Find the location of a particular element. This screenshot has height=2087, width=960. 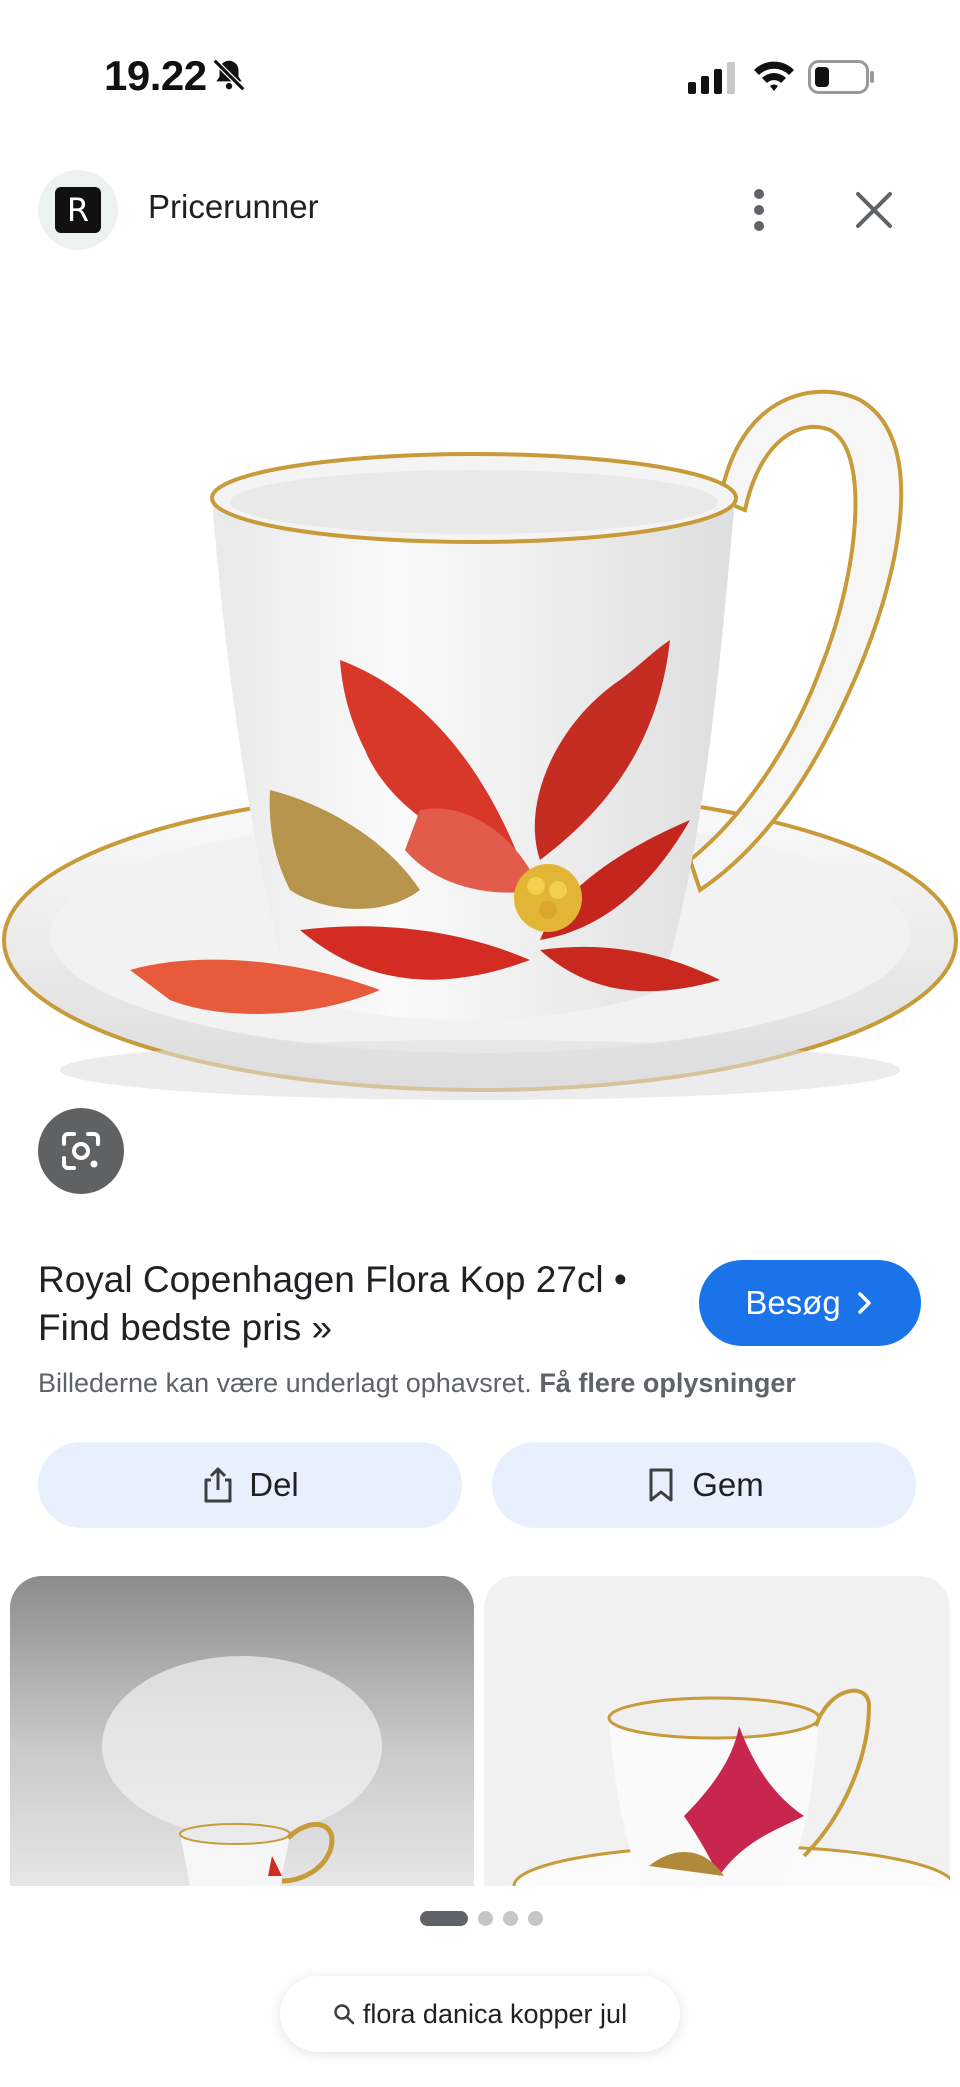

save-label: Gem is located at coordinates (728, 1484).